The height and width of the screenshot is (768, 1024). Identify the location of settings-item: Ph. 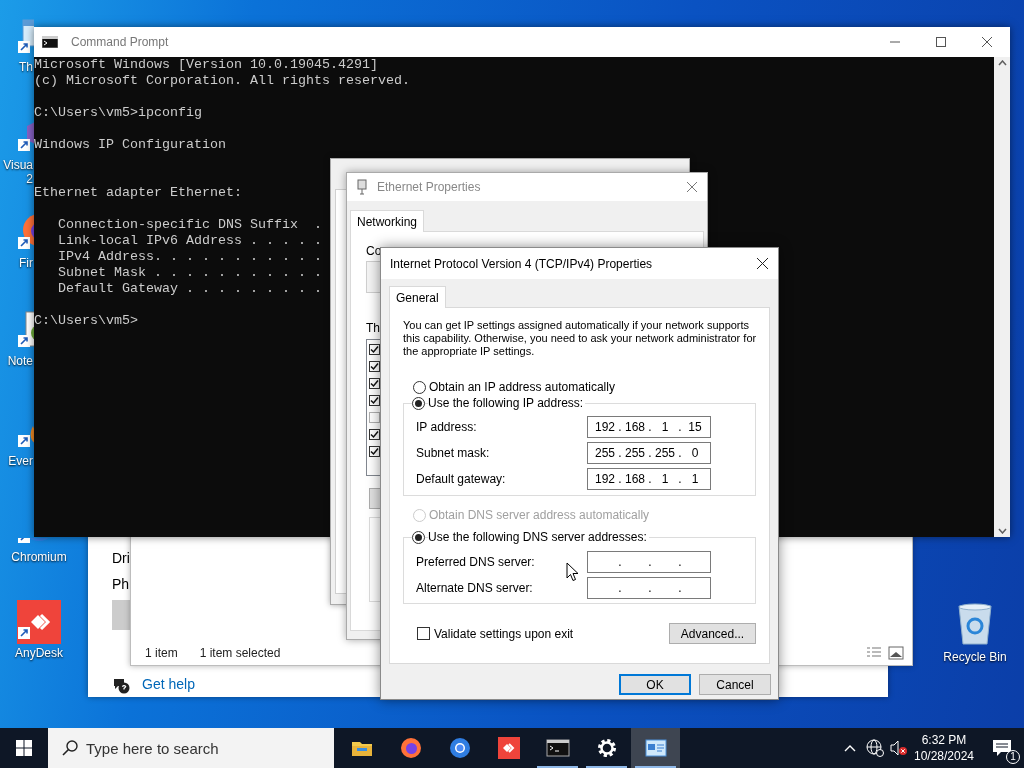
(121, 587).